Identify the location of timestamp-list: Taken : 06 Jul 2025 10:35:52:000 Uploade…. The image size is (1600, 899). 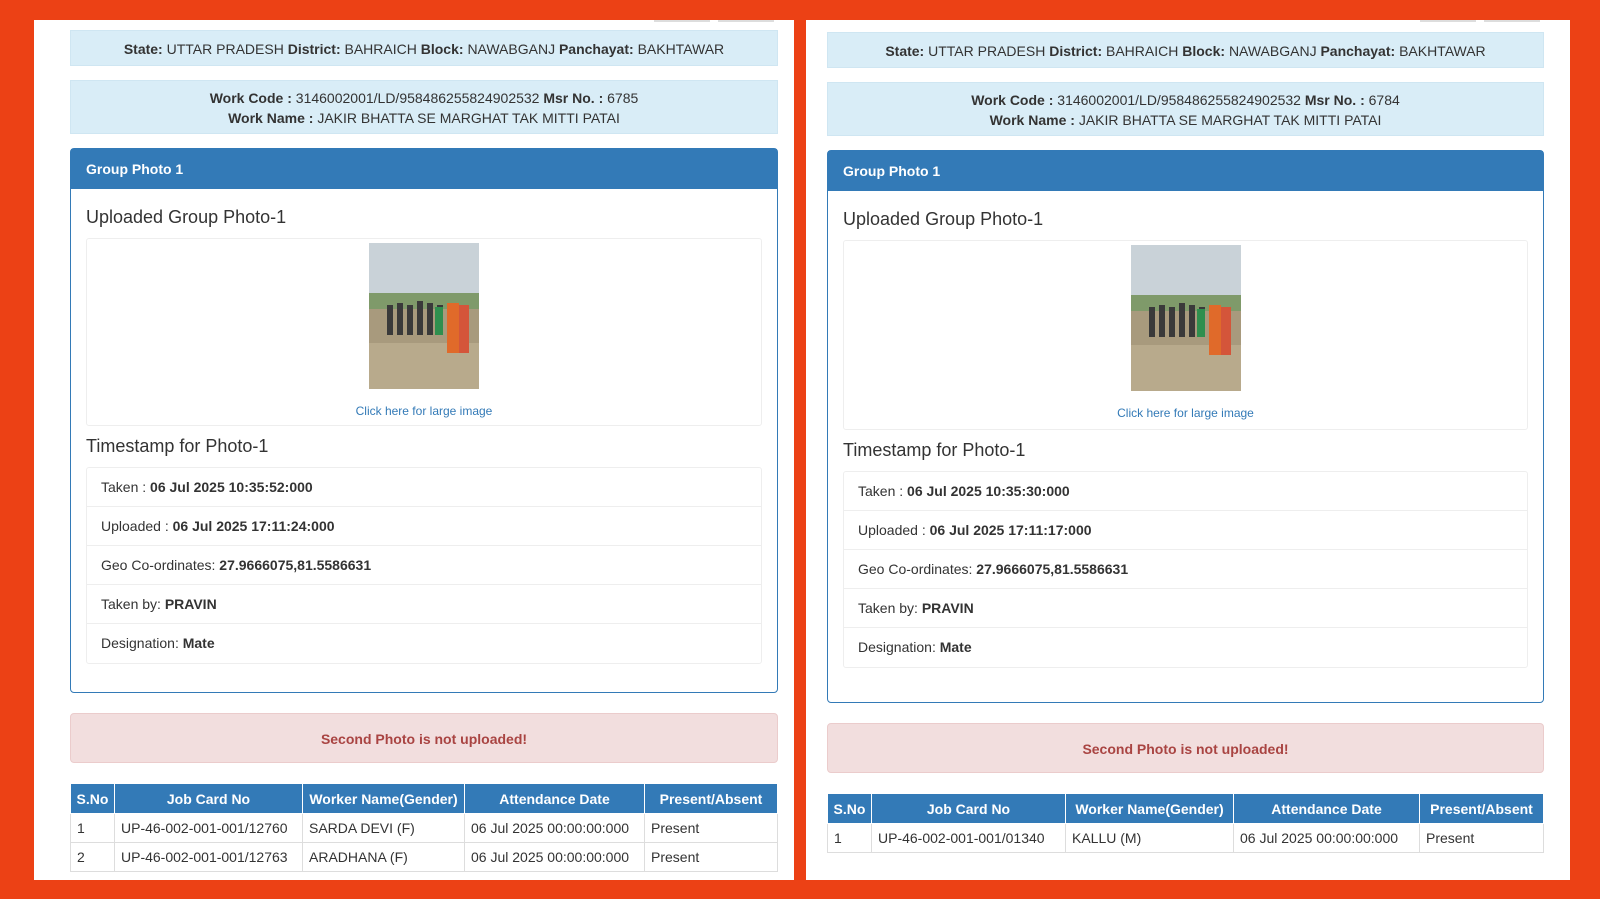
(424, 565).